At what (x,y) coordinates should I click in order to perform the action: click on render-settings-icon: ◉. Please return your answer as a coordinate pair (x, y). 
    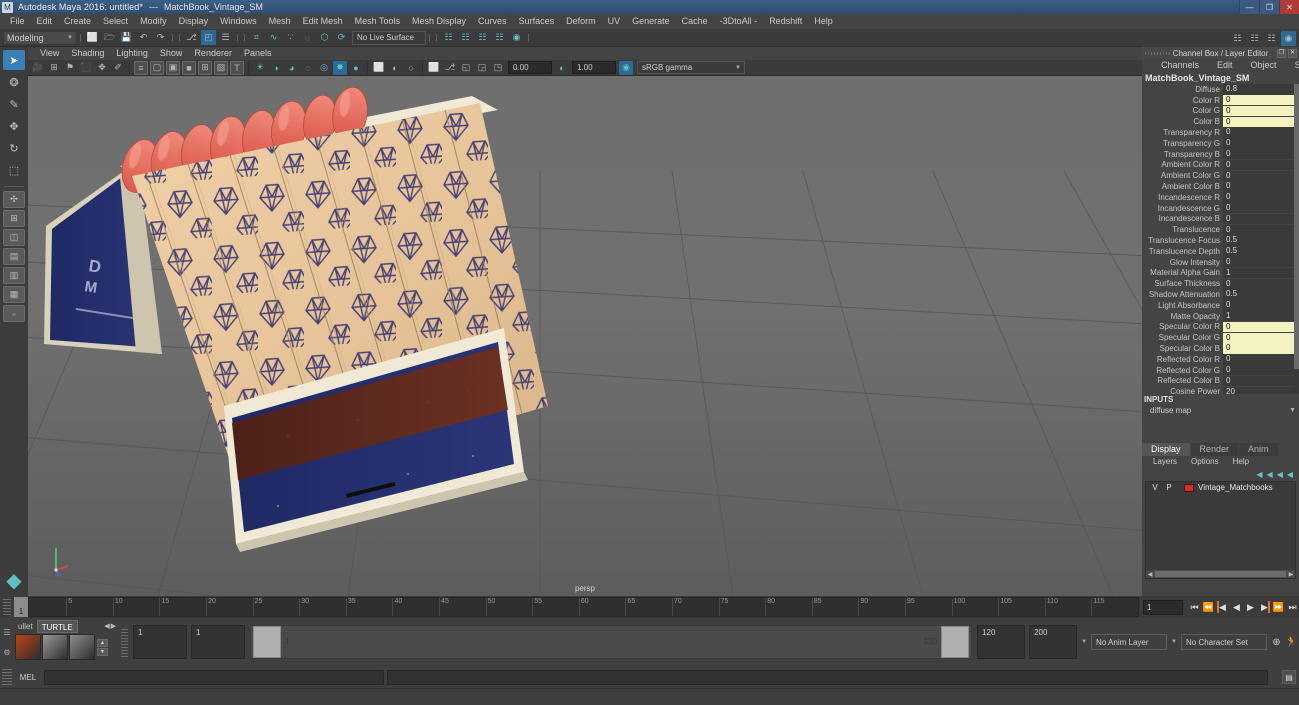
    Looking at the image, I should click on (1288, 38).